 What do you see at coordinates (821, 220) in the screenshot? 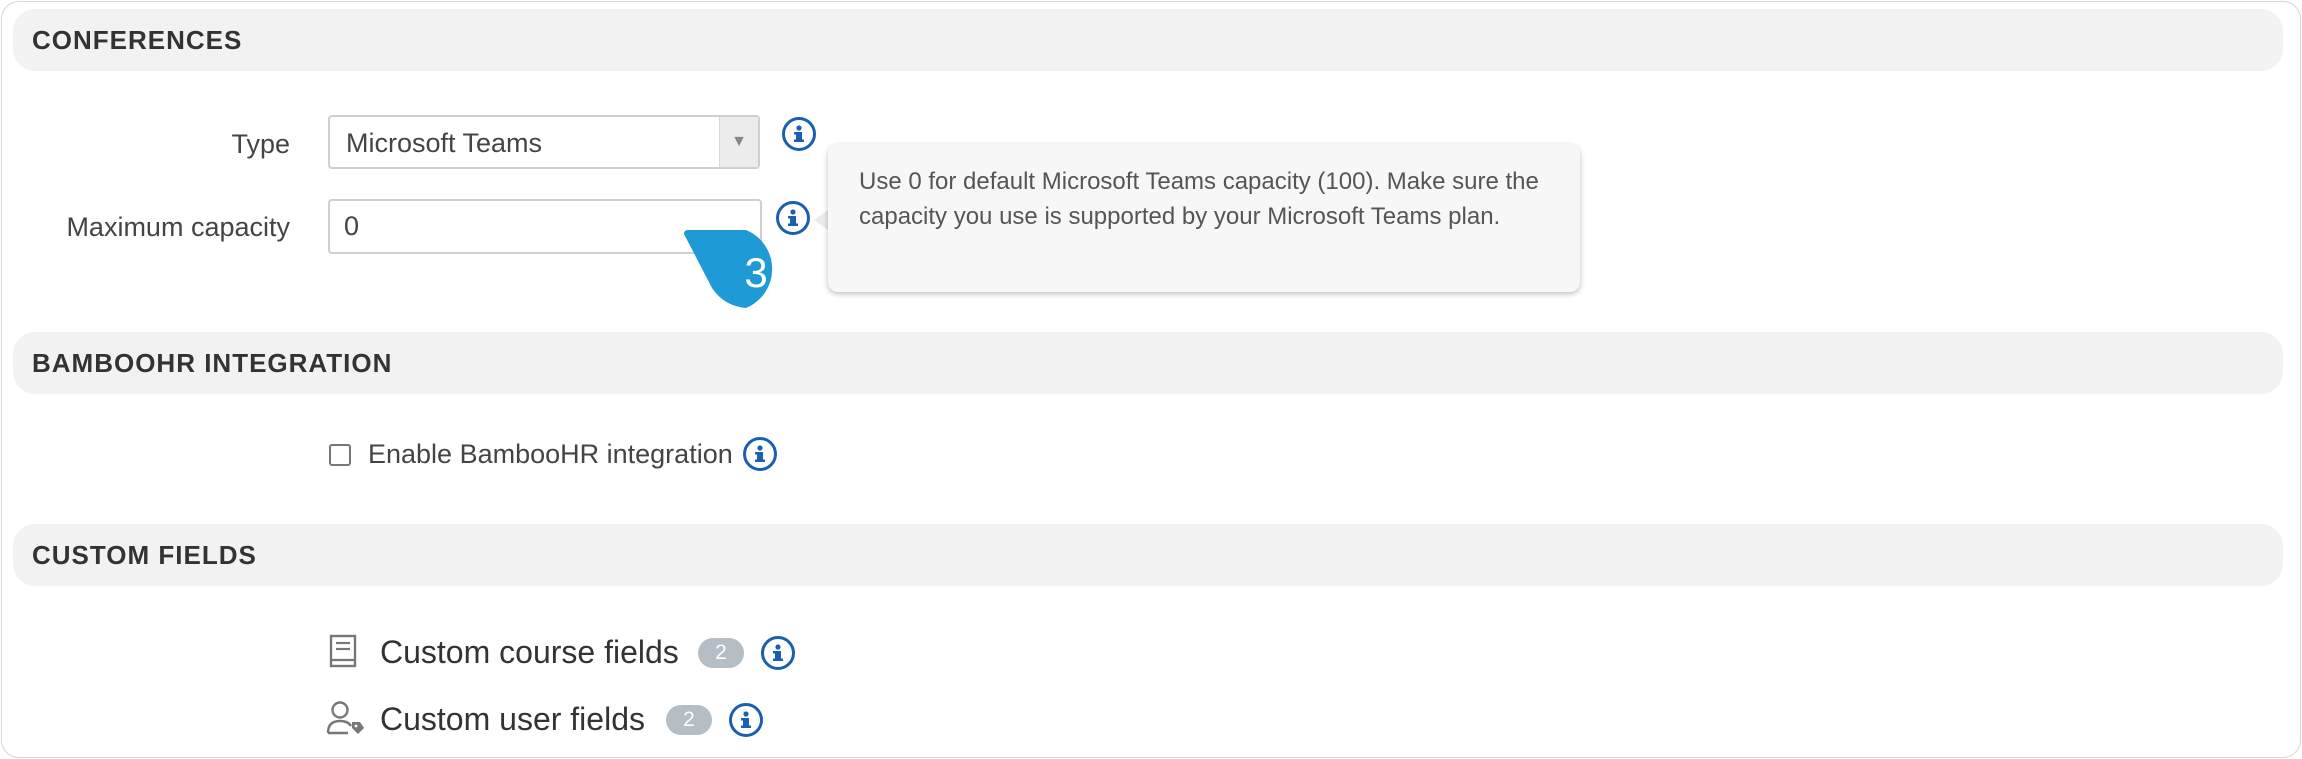
I see `tooltip-arrow` at bounding box center [821, 220].